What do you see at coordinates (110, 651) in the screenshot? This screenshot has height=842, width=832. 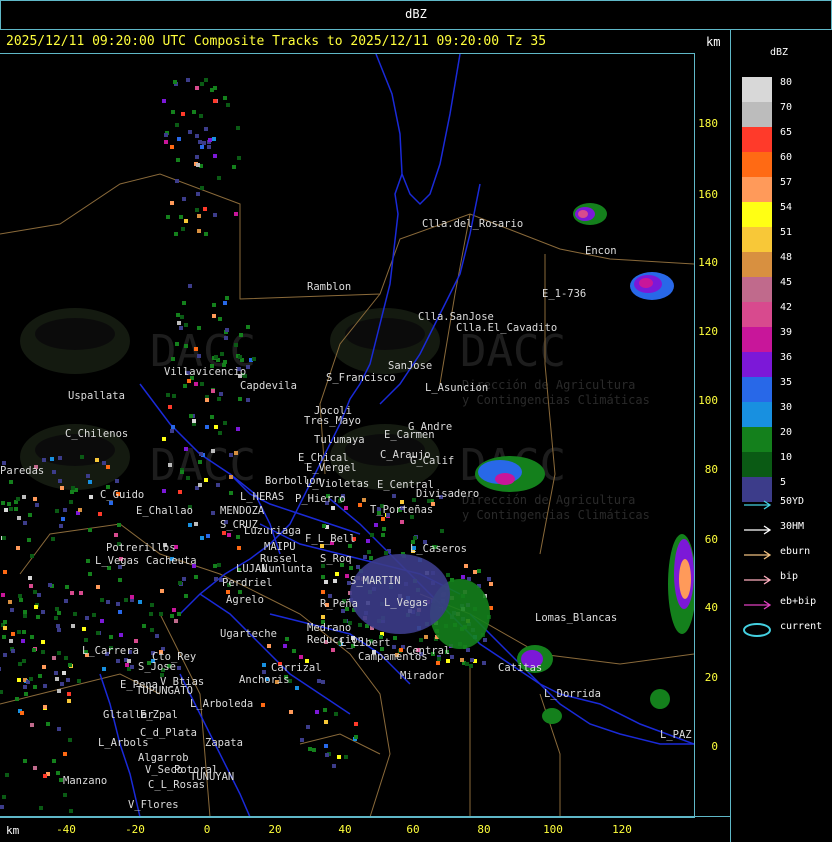 I see `place-label: L_Carrera` at bounding box center [110, 651].